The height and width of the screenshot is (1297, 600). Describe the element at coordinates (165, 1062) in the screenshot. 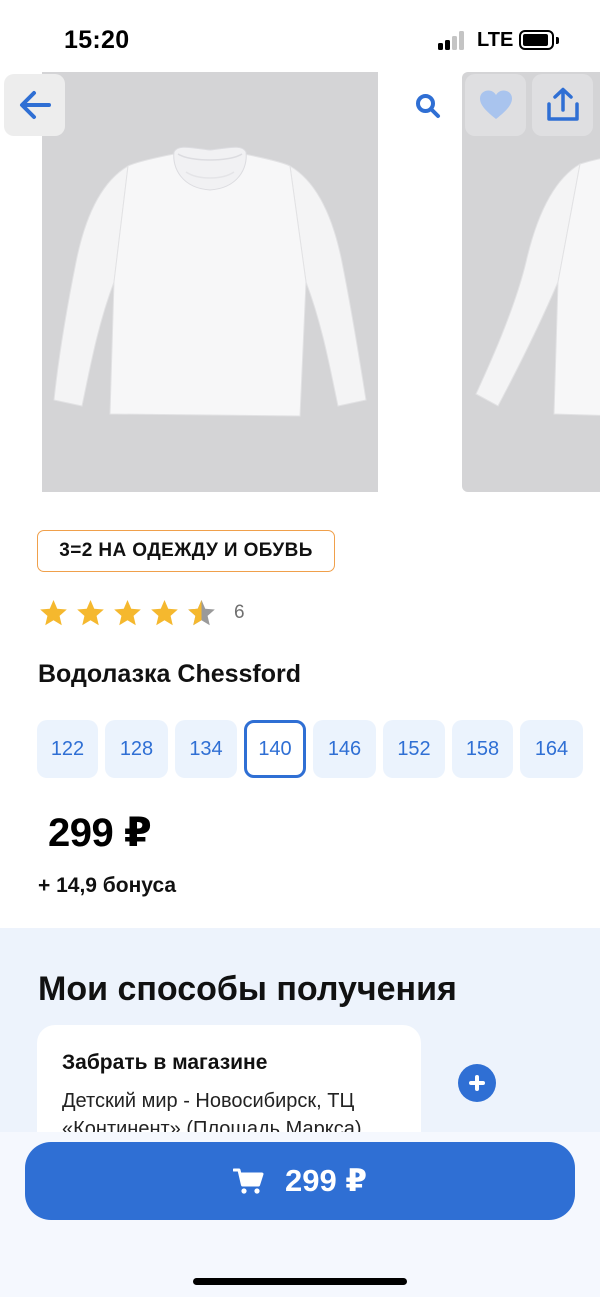

I see `store-card-title: Забрать в магазине` at that location.